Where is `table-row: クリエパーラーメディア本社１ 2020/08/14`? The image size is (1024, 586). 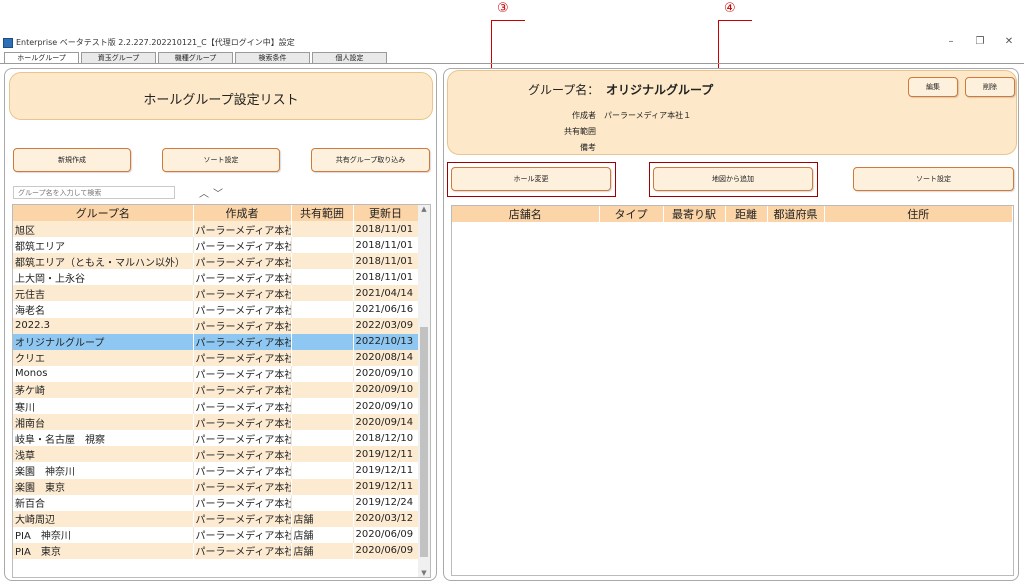
table-row: クリエパーラーメディア本社１ 2020/08/14 is located at coordinates (216, 357).